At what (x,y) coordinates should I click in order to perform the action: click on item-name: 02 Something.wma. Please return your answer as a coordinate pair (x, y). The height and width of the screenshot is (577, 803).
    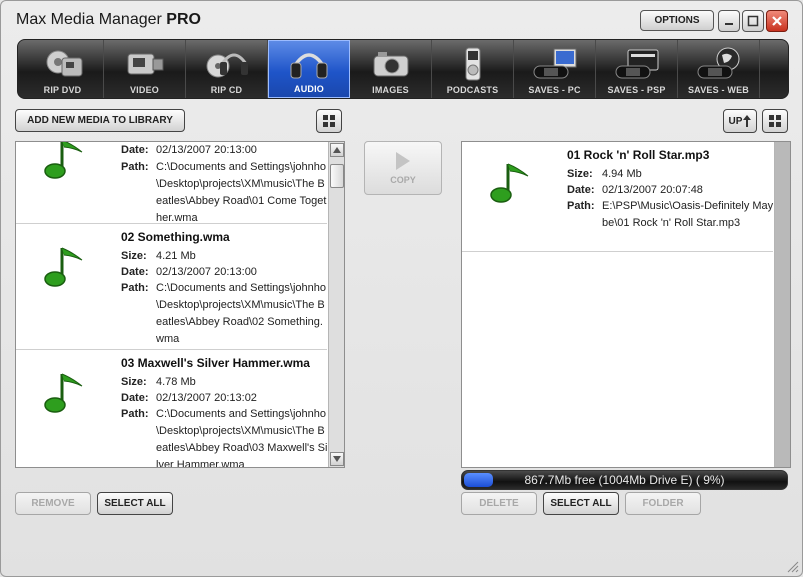
    Looking at the image, I should click on (175, 237).